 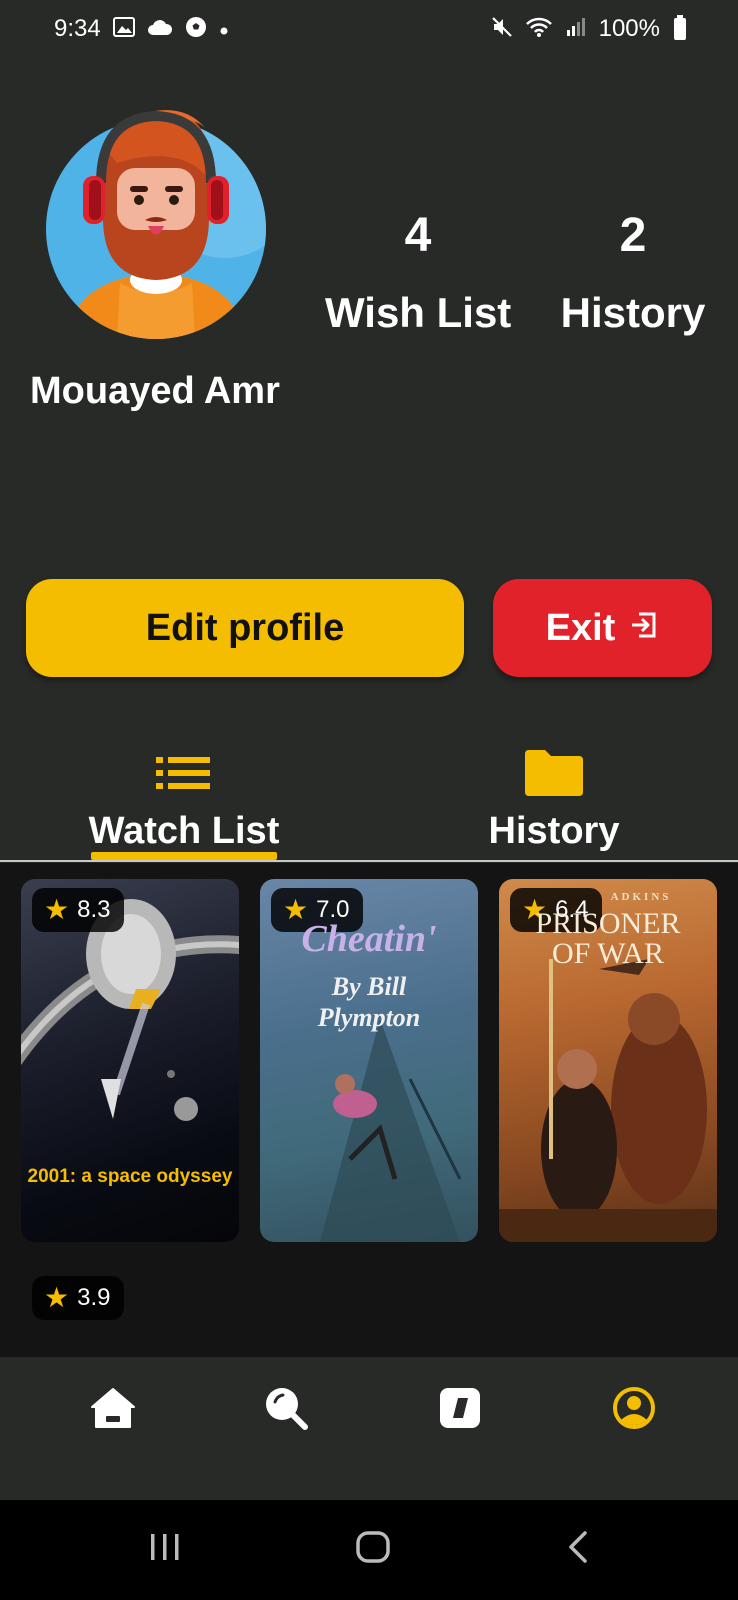 I want to click on mute-icon, so click(x=502, y=29).